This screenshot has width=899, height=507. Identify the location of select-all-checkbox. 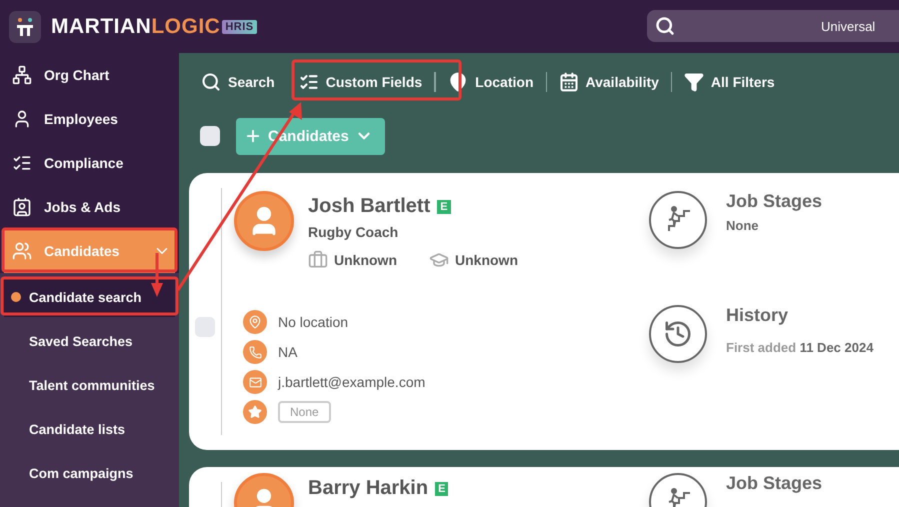
(210, 136).